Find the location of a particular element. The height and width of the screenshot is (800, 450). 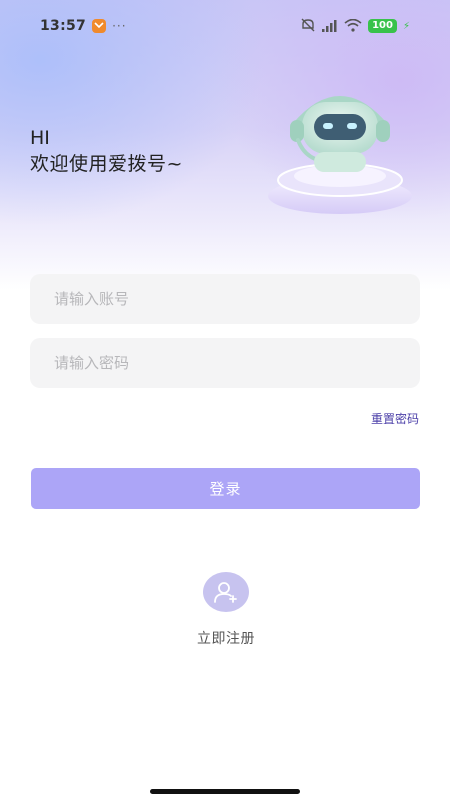

register-button: 立即注册 is located at coordinates (226, 610).